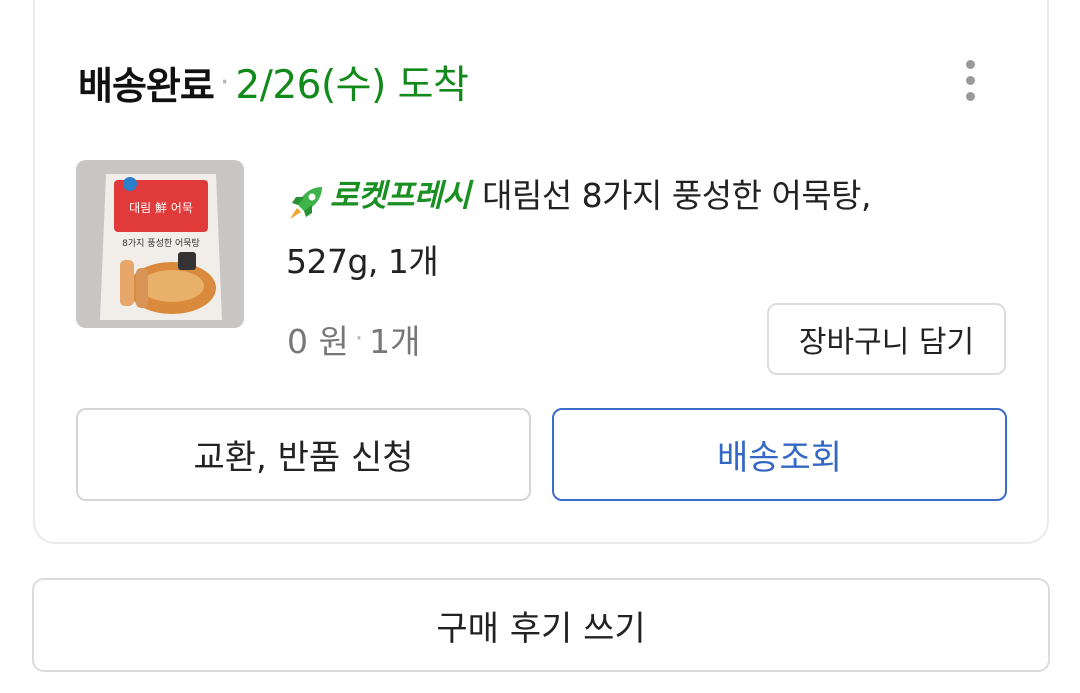 Image resolution: width=1080 pixels, height=693 pixels. I want to click on price-quantity: 0 원 · 1개, so click(353, 339).